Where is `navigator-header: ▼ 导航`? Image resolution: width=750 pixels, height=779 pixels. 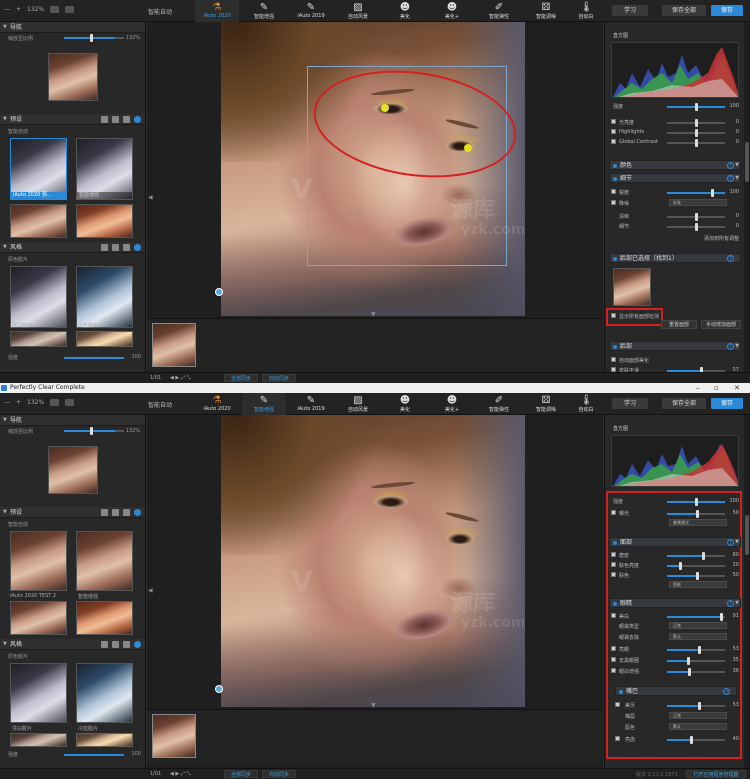 navigator-header: ▼ 导航 is located at coordinates (72, 27).